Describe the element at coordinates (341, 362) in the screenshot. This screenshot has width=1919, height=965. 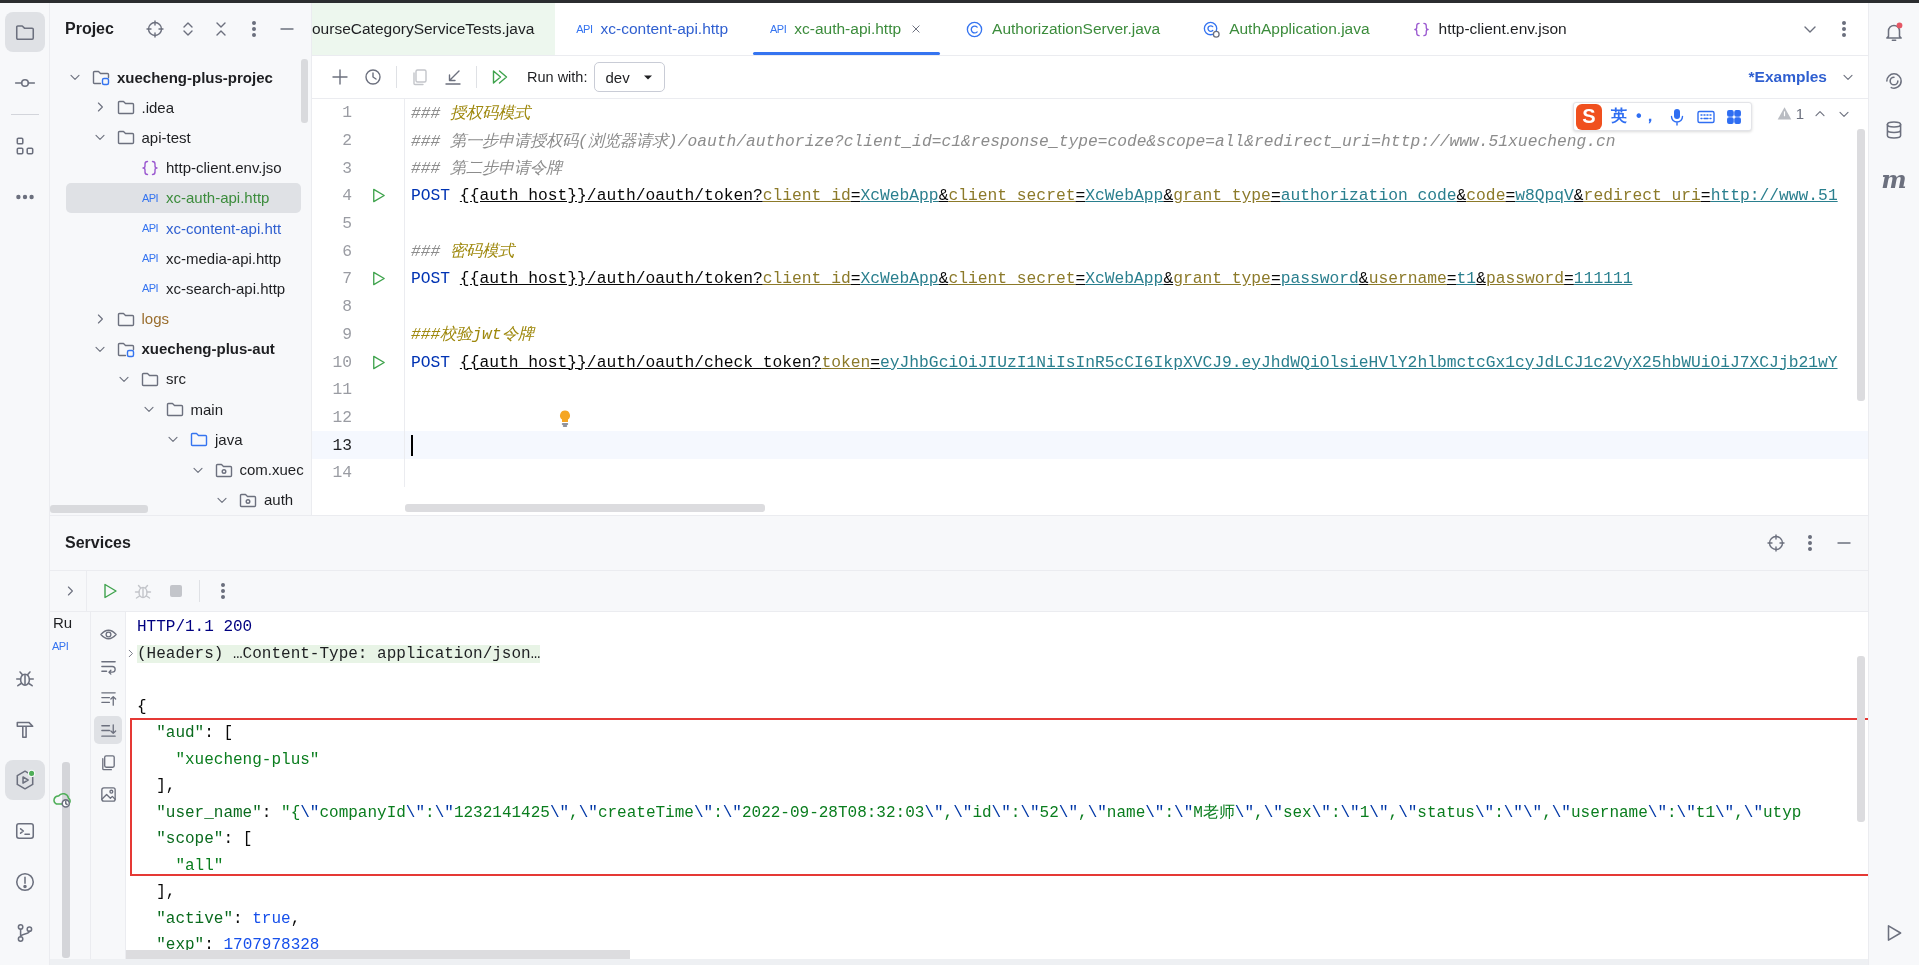
I see `line-number: 10` at that location.